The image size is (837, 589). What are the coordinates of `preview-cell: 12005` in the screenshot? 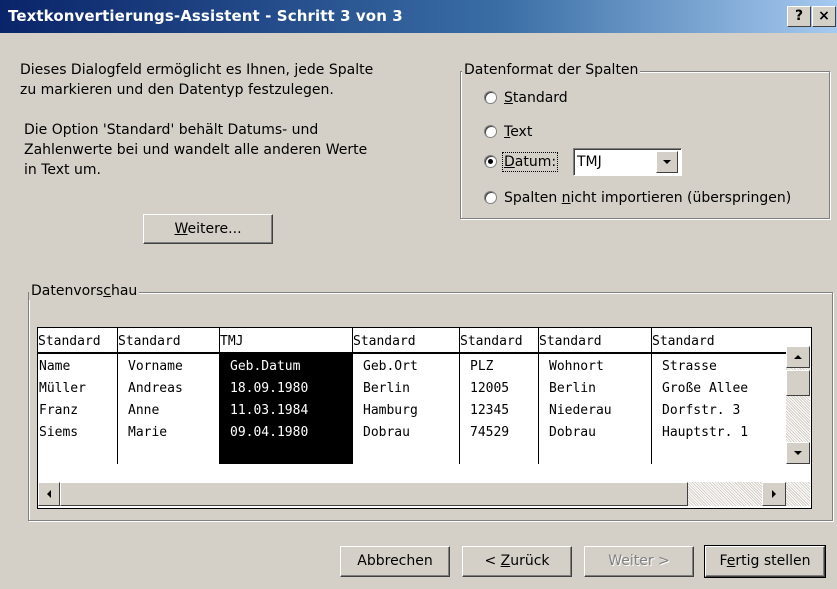 It's located at (490, 388).